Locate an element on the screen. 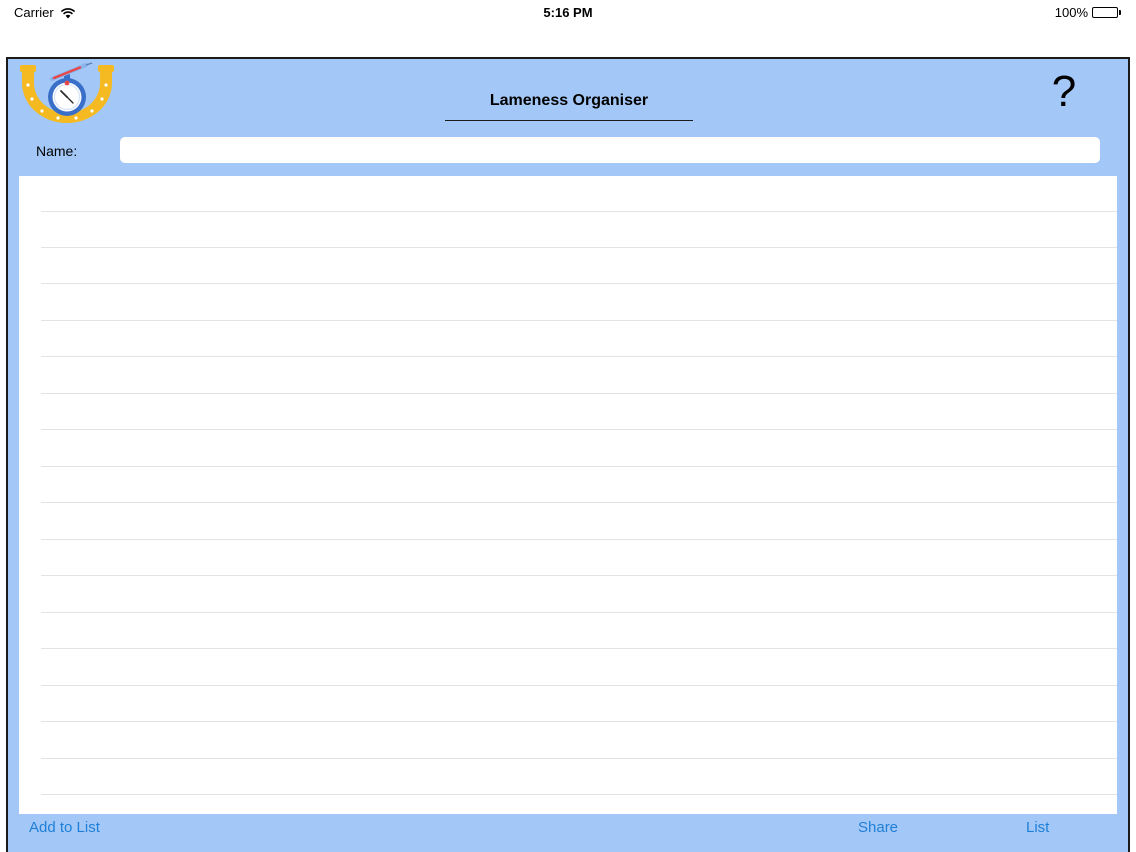  status-bar: Carrier 5:16 PM 100% is located at coordinates (568, 13).